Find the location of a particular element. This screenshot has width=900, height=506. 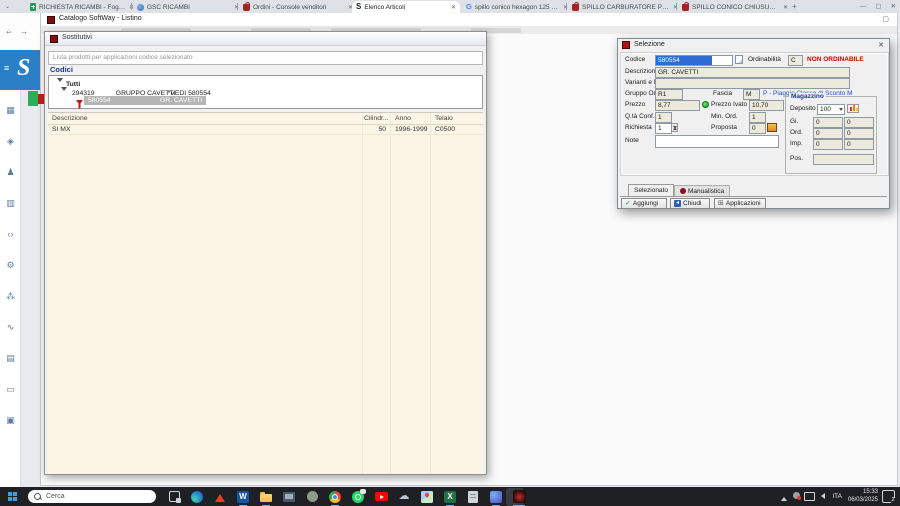

warehouse-icon is located at coordinates (772, 127).